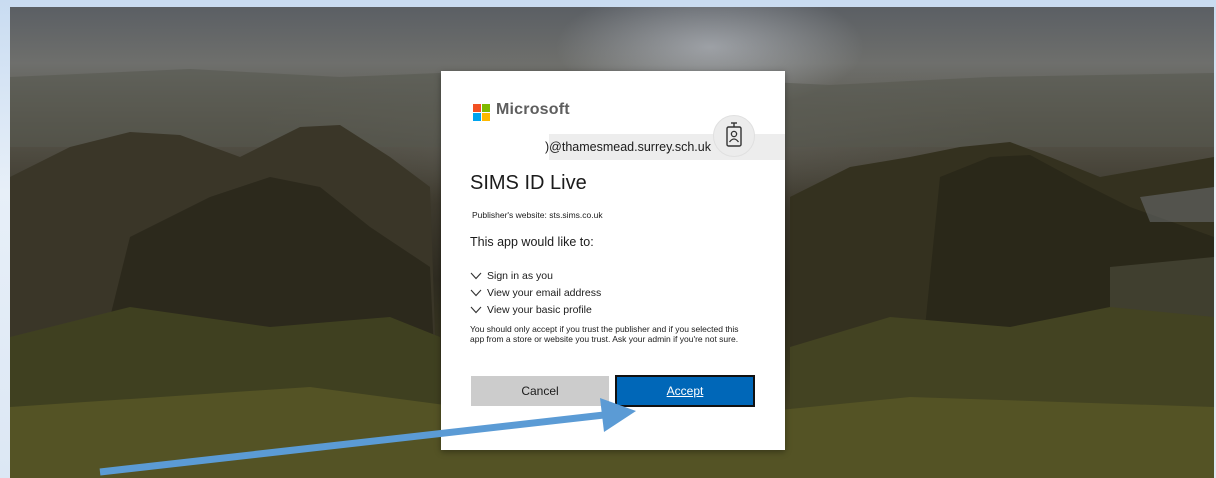  Describe the element at coordinates (540, 391) in the screenshot. I see `cancel-button: Cancel` at that location.